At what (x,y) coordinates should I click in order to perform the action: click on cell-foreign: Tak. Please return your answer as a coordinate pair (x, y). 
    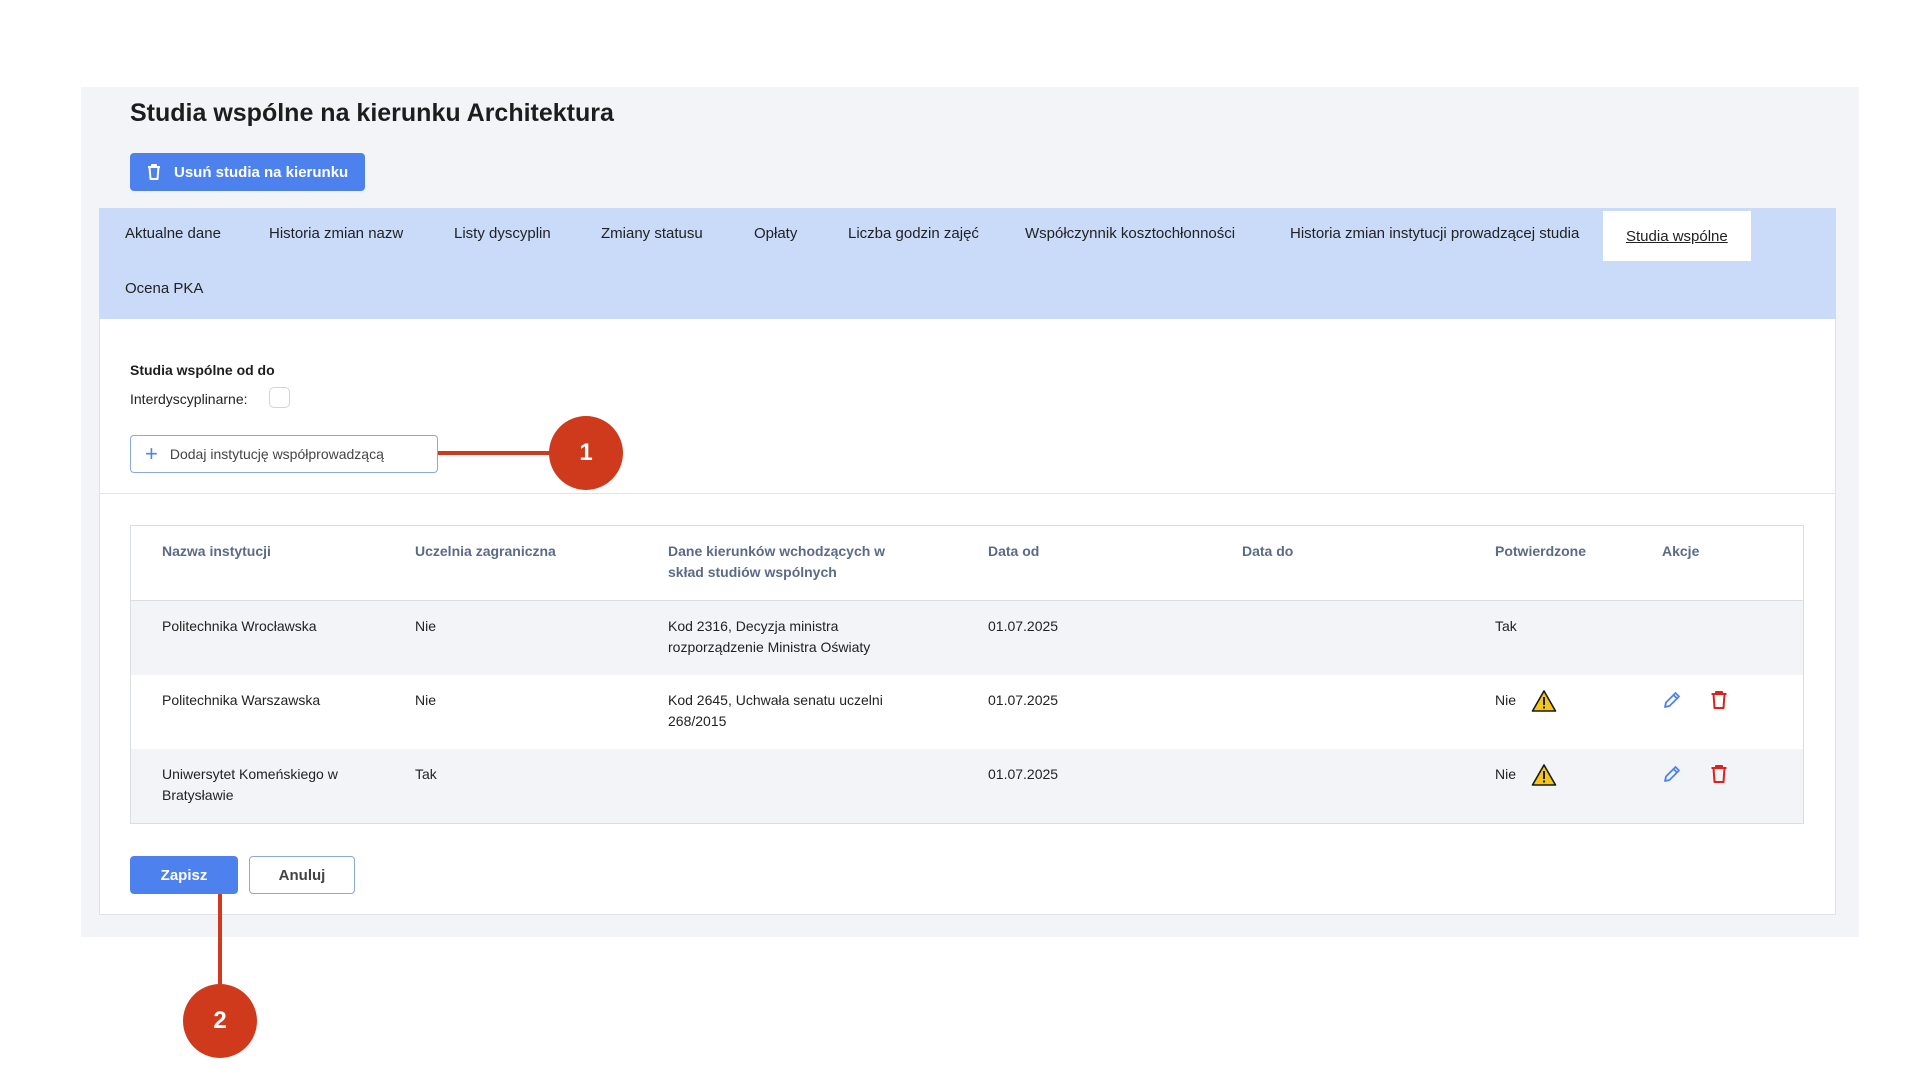
    Looking at the image, I should click on (426, 774).